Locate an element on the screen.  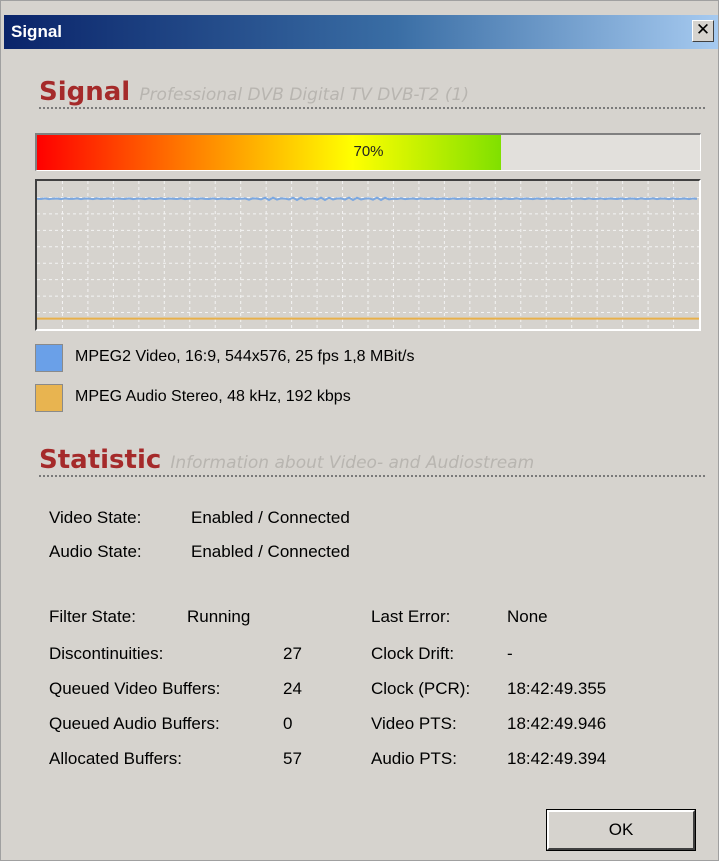
clock-drift-label: Clock Drift: is located at coordinates (413, 653).